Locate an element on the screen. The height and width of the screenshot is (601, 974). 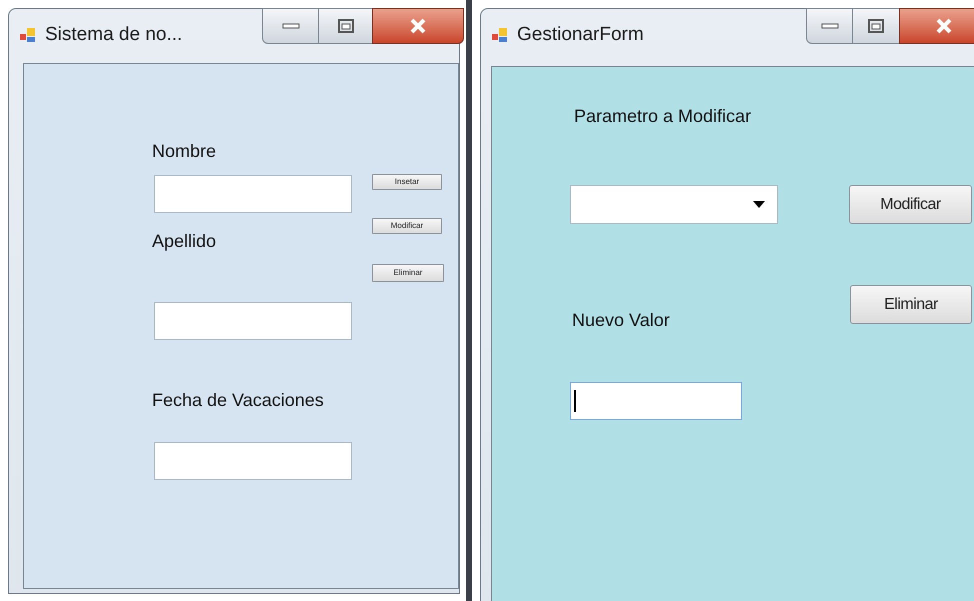
window-title: GestionarForm is located at coordinates (580, 35).